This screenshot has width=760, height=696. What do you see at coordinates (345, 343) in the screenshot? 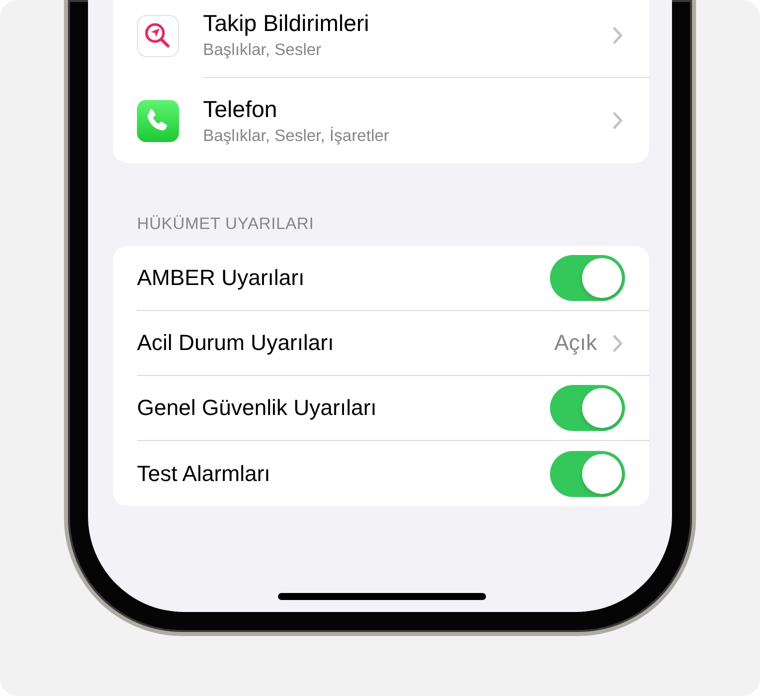
I see `setting-label: Acil Durum Uyarıları` at bounding box center [345, 343].